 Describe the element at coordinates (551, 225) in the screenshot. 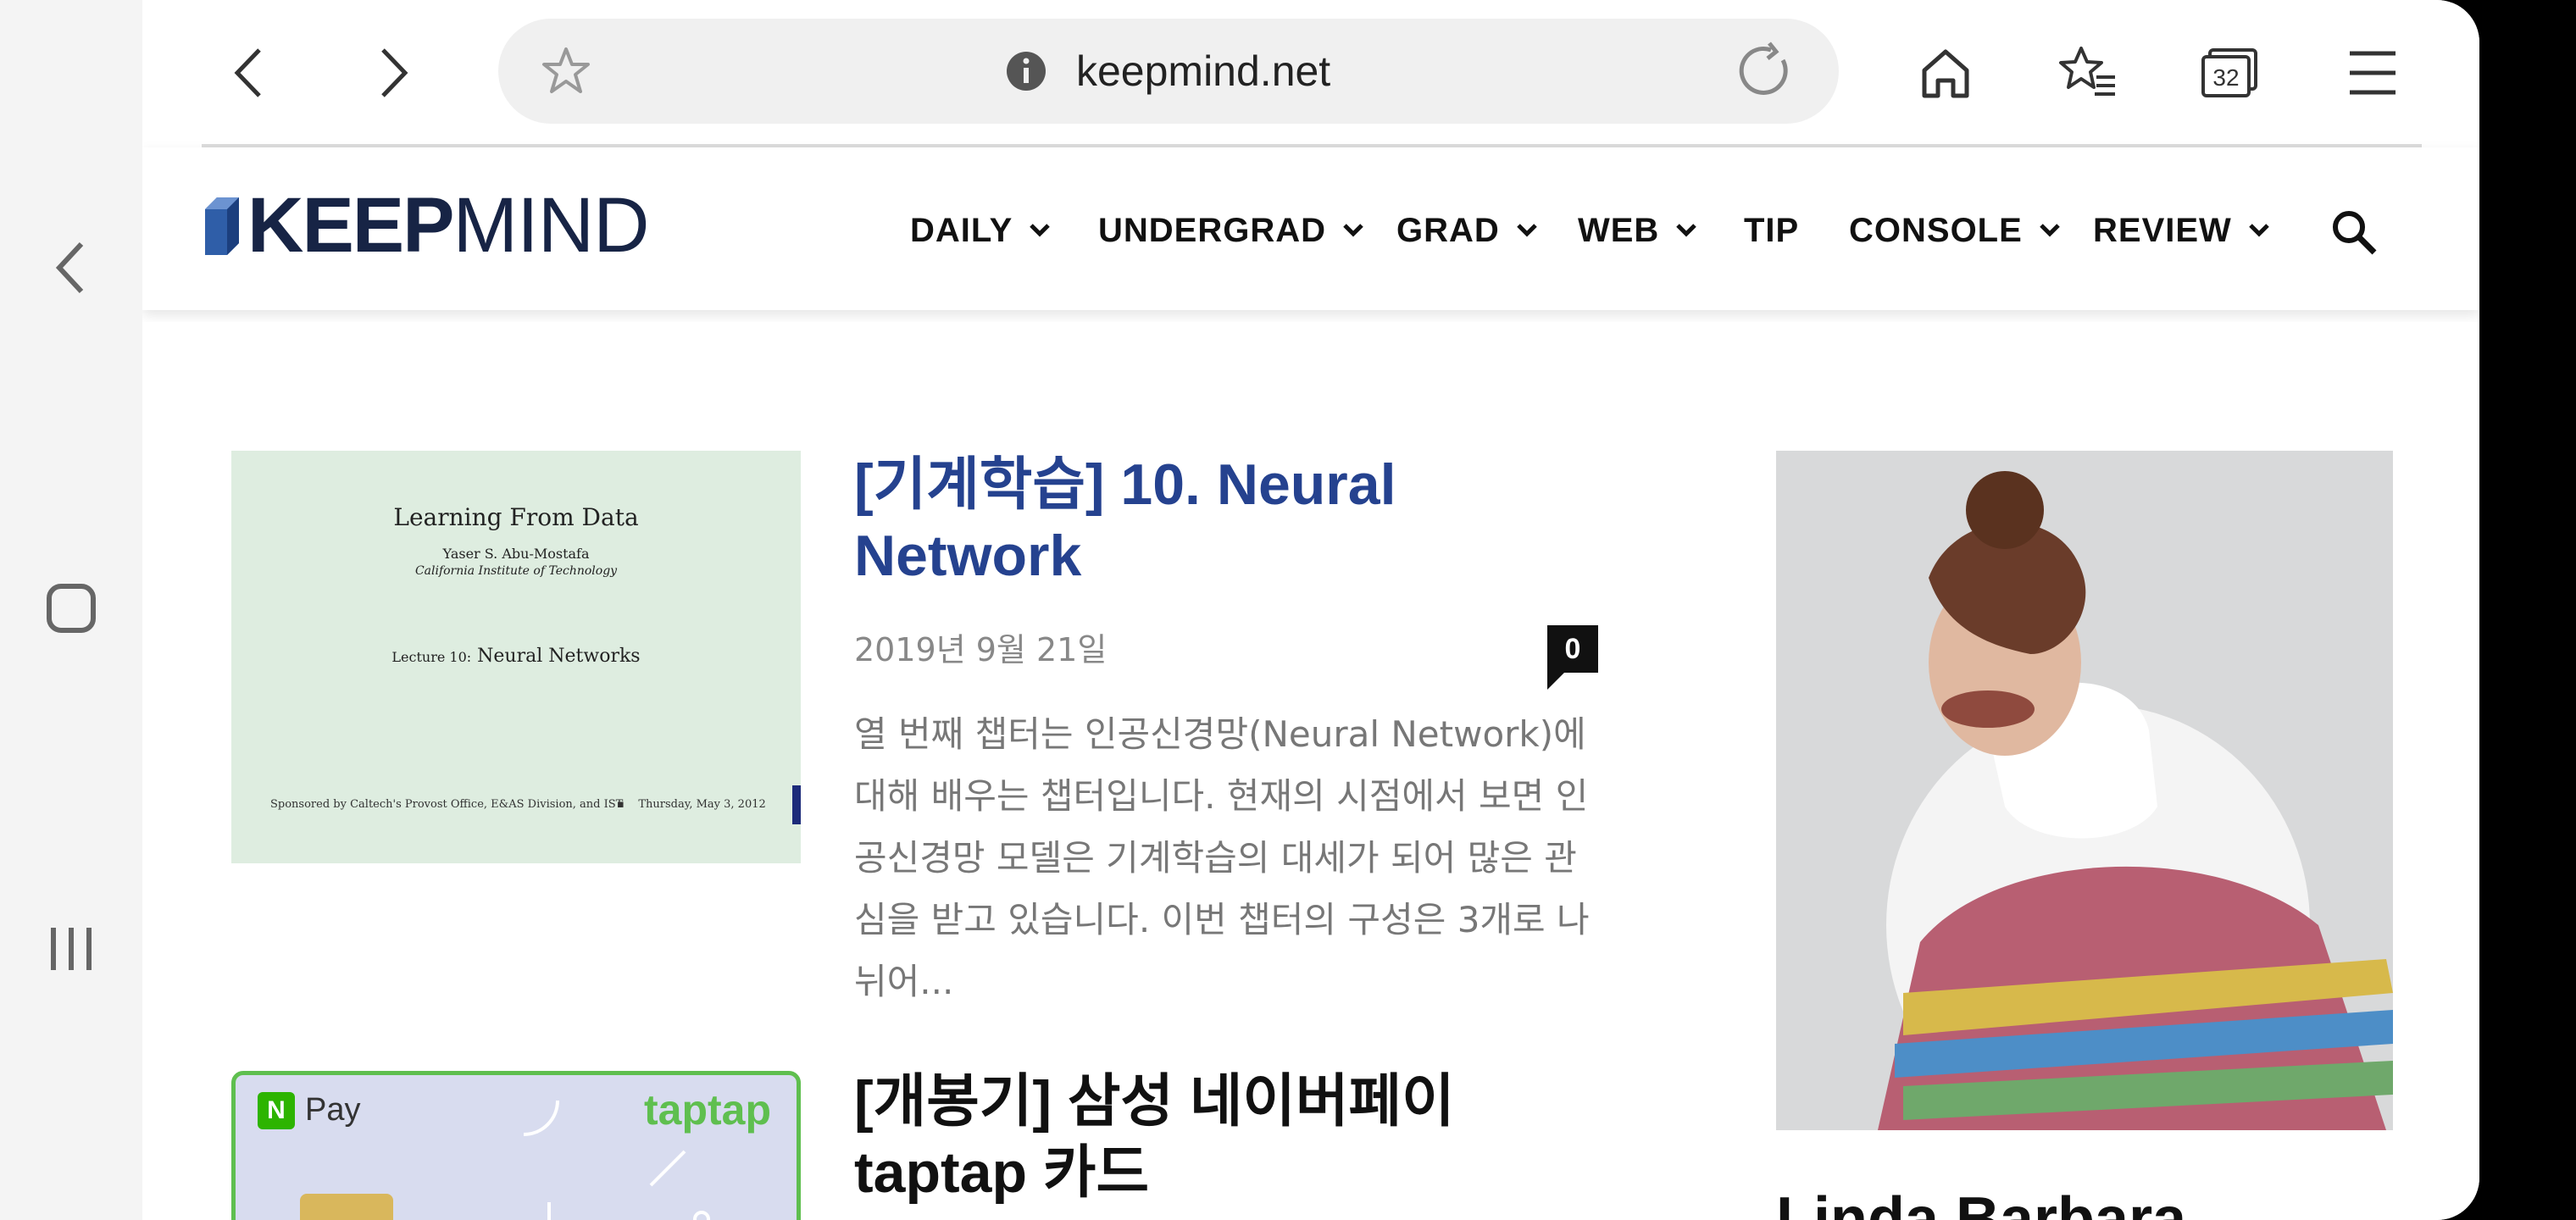

I see `logo-text-light: MIND` at that location.